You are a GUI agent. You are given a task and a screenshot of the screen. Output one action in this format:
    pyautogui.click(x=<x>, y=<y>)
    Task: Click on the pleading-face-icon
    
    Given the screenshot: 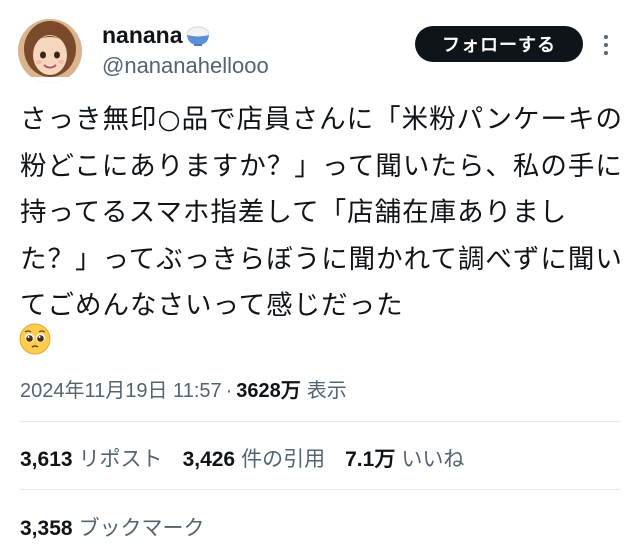 What is the action you would take?
    pyautogui.click(x=35, y=339)
    